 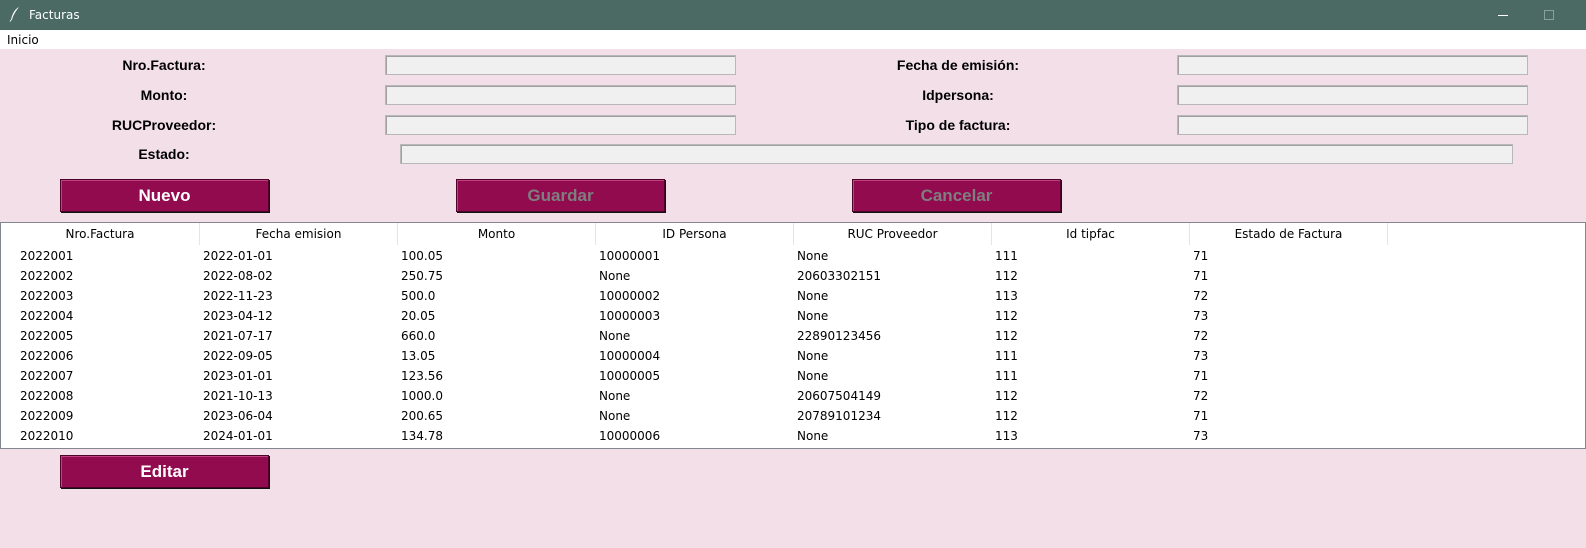 What do you see at coordinates (47, 436) in the screenshot?
I see `nro-factura-cell: 2022010` at bounding box center [47, 436].